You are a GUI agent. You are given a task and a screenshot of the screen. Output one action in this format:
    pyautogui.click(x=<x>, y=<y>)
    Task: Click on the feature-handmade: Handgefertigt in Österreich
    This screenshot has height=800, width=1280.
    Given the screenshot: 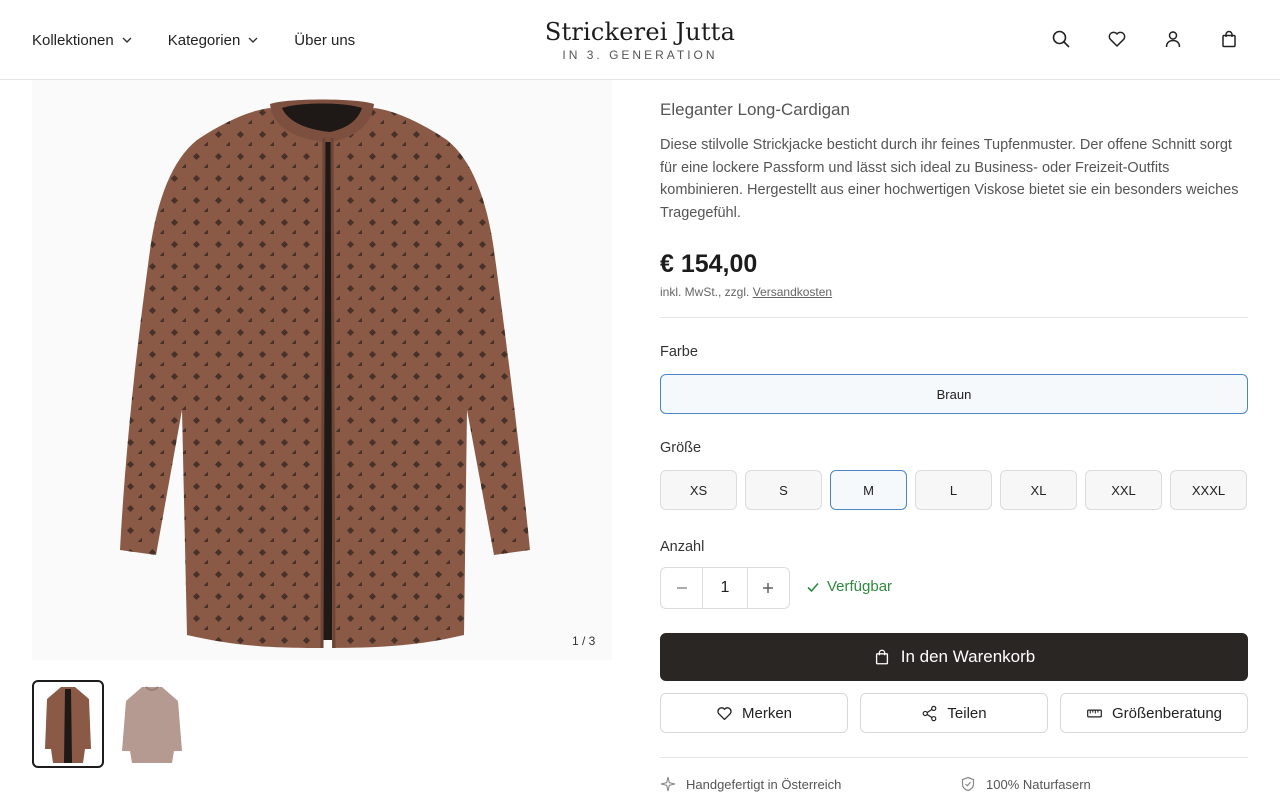 What is the action you would take?
    pyautogui.click(x=810, y=784)
    